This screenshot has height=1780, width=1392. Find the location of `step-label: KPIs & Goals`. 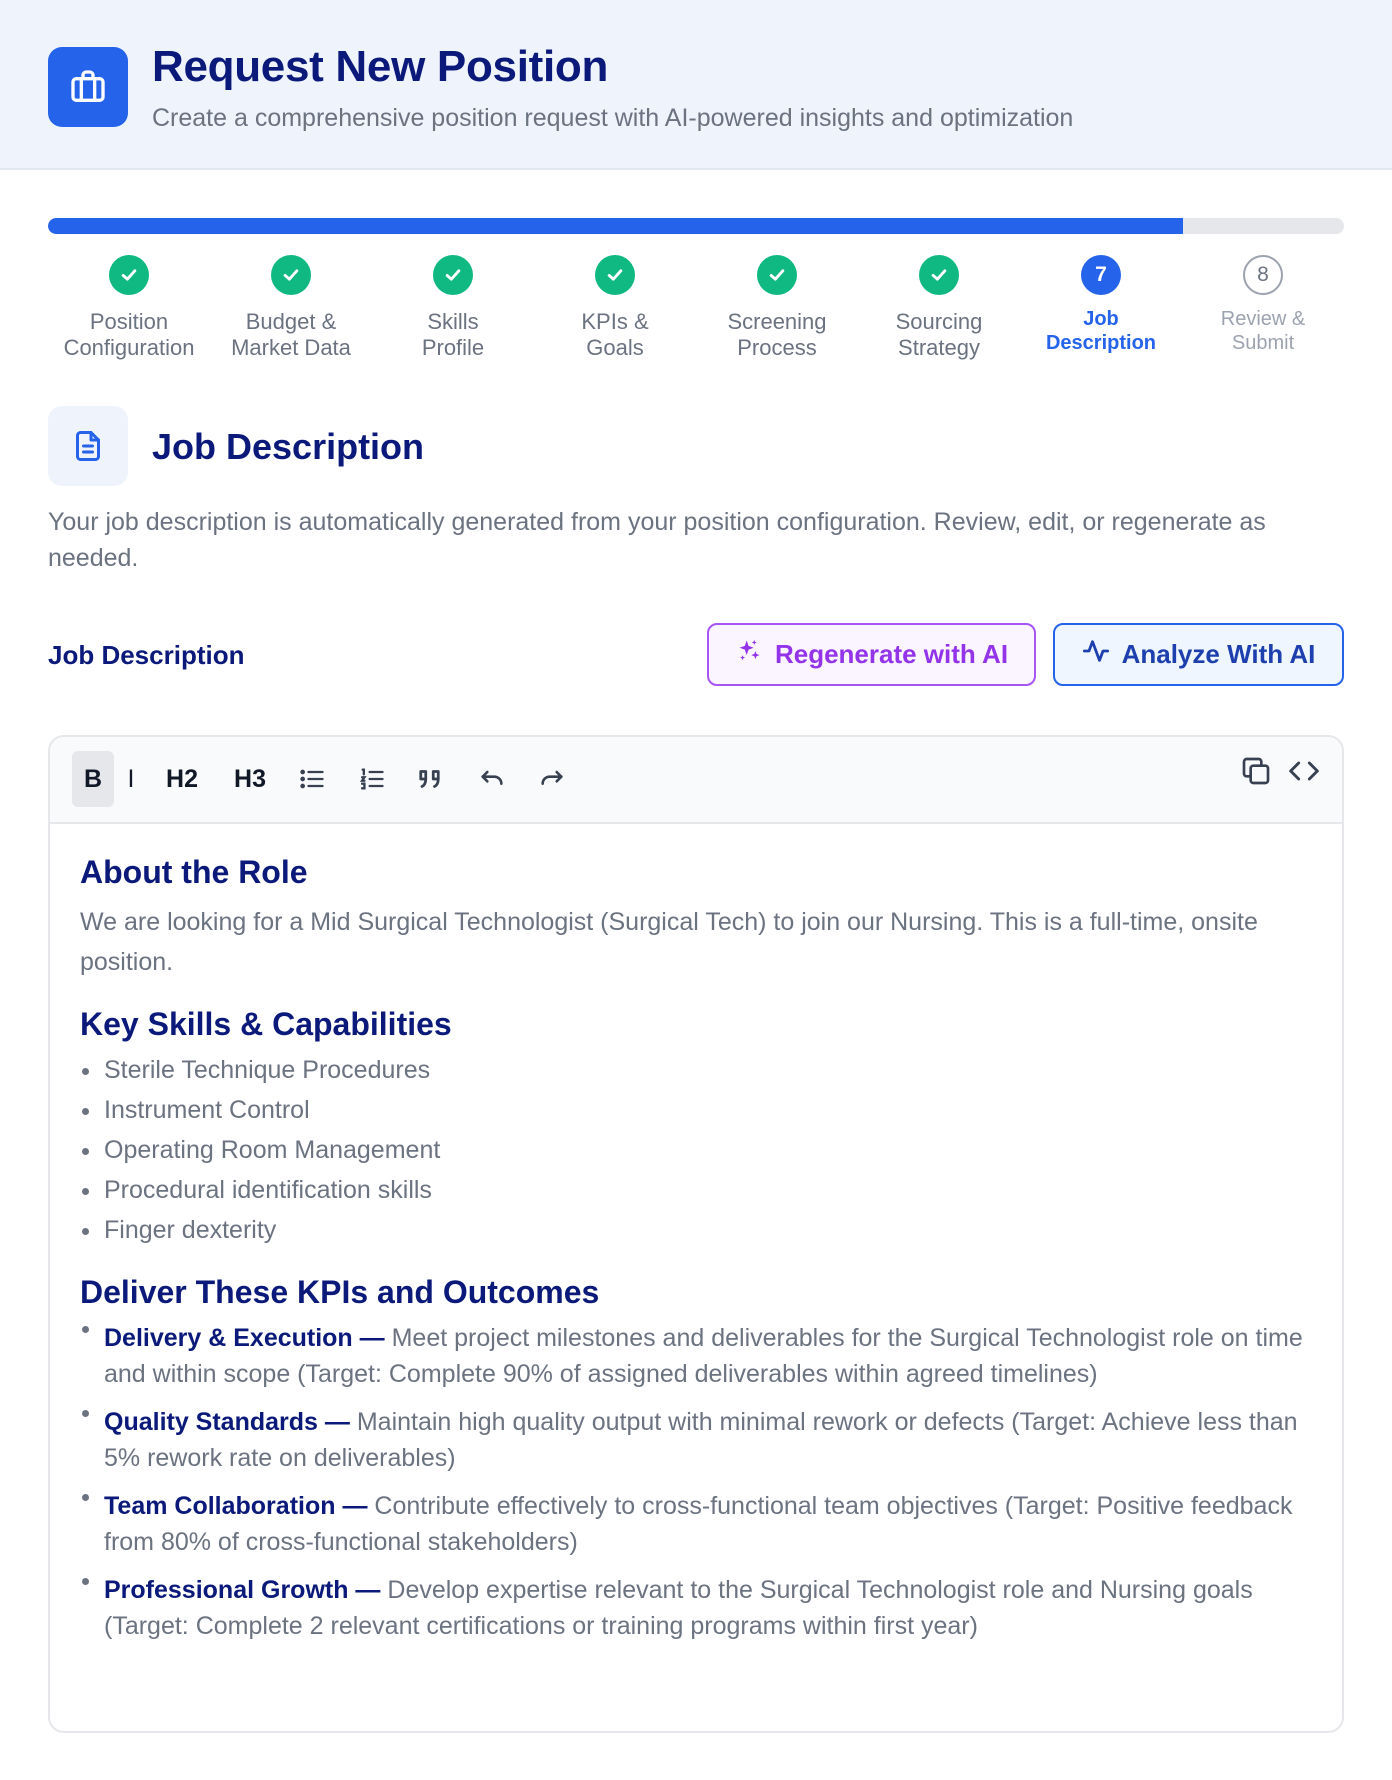

step-label: KPIs & Goals is located at coordinates (615, 334).